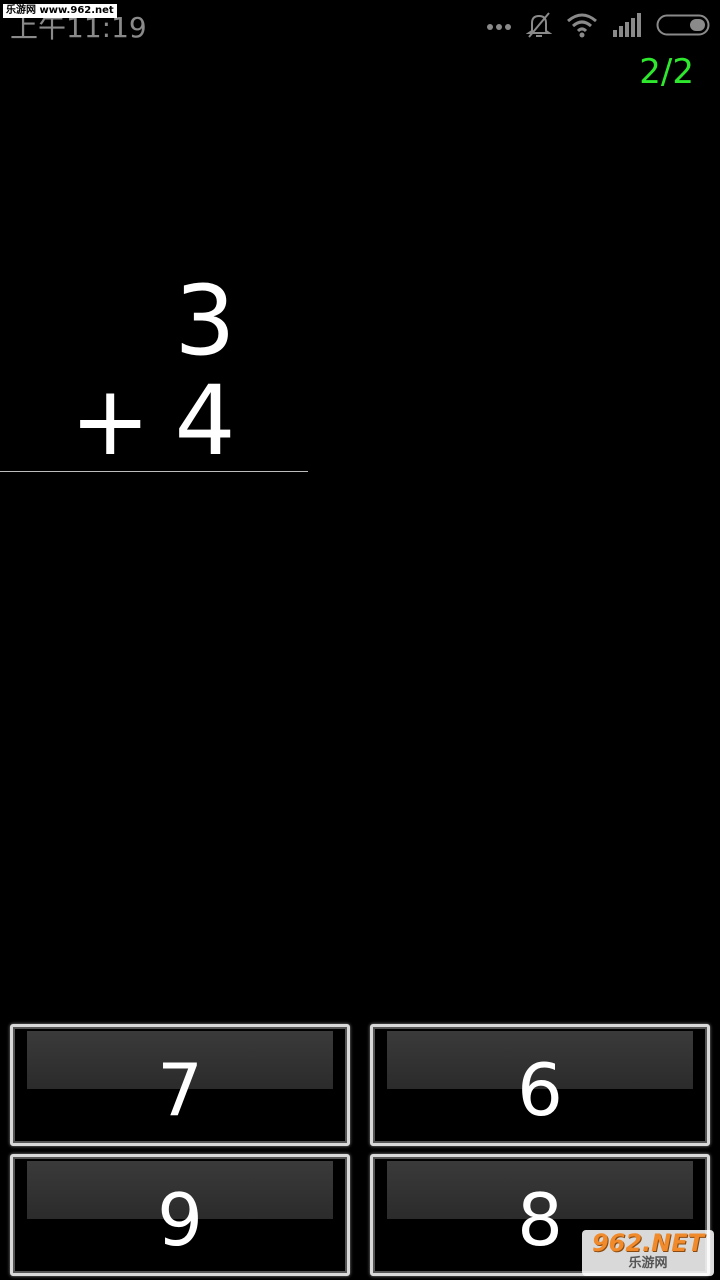 Image resolution: width=720 pixels, height=1280 pixels. I want to click on answer-button-1: 7, so click(180, 1085).